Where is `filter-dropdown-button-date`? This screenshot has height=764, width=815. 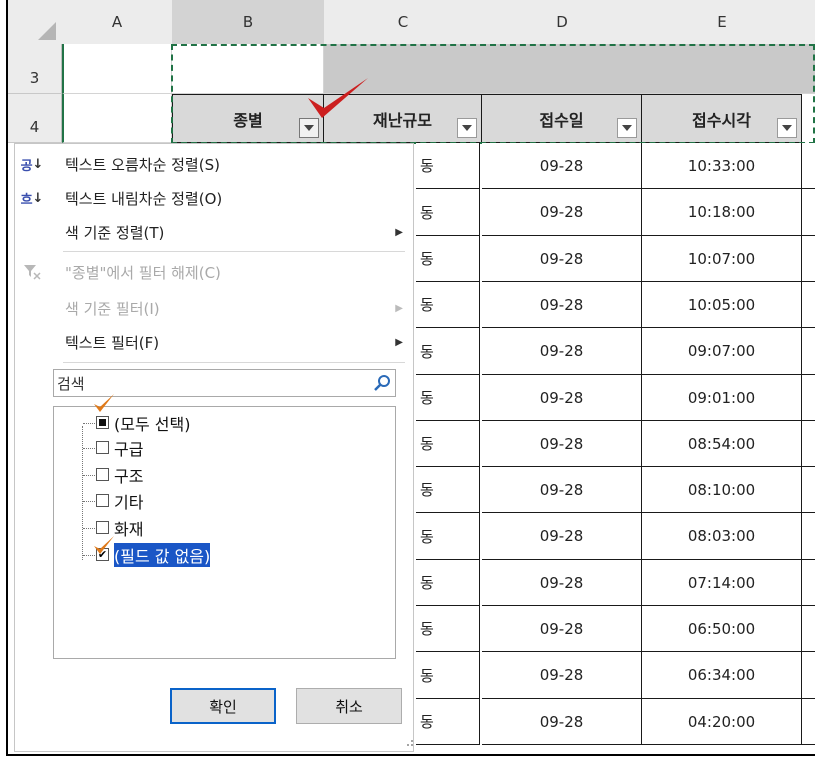
filter-dropdown-button-date is located at coordinates (627, 128).